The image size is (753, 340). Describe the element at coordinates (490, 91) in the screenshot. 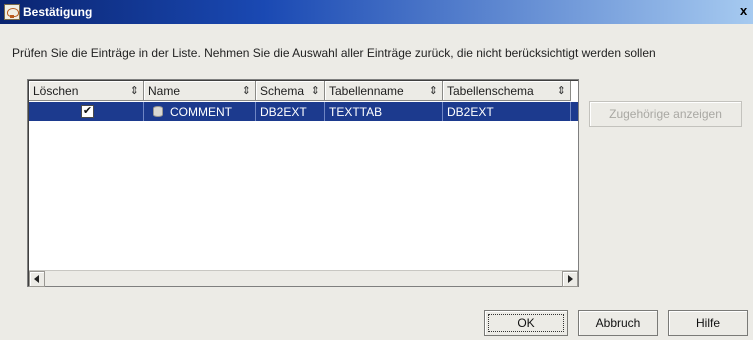

I see `column-label: Tabellenschema` at that location.